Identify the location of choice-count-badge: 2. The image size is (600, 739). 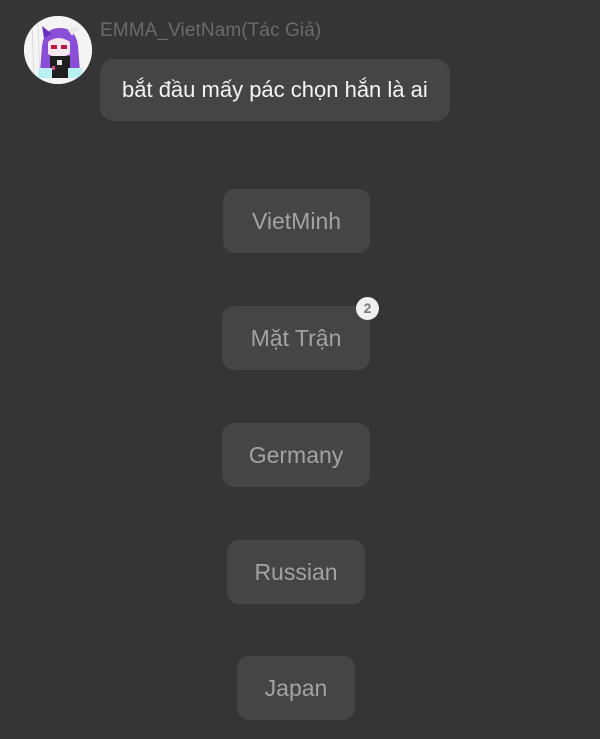
(367, 308).